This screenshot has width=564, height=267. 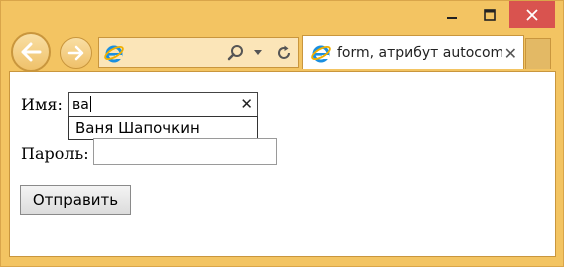 I want to click on forward-button, so click(x=76, y=53).